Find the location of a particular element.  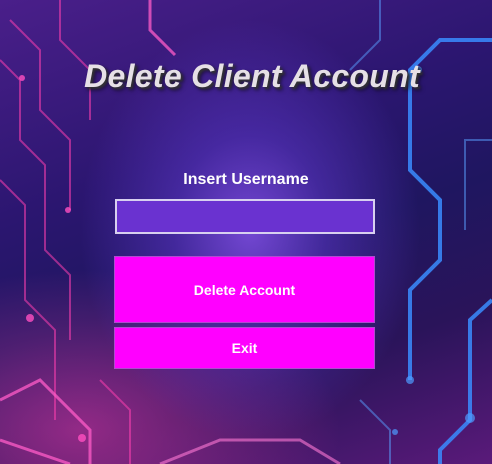

exit-button: Exit is located at coordinates (244, 348).